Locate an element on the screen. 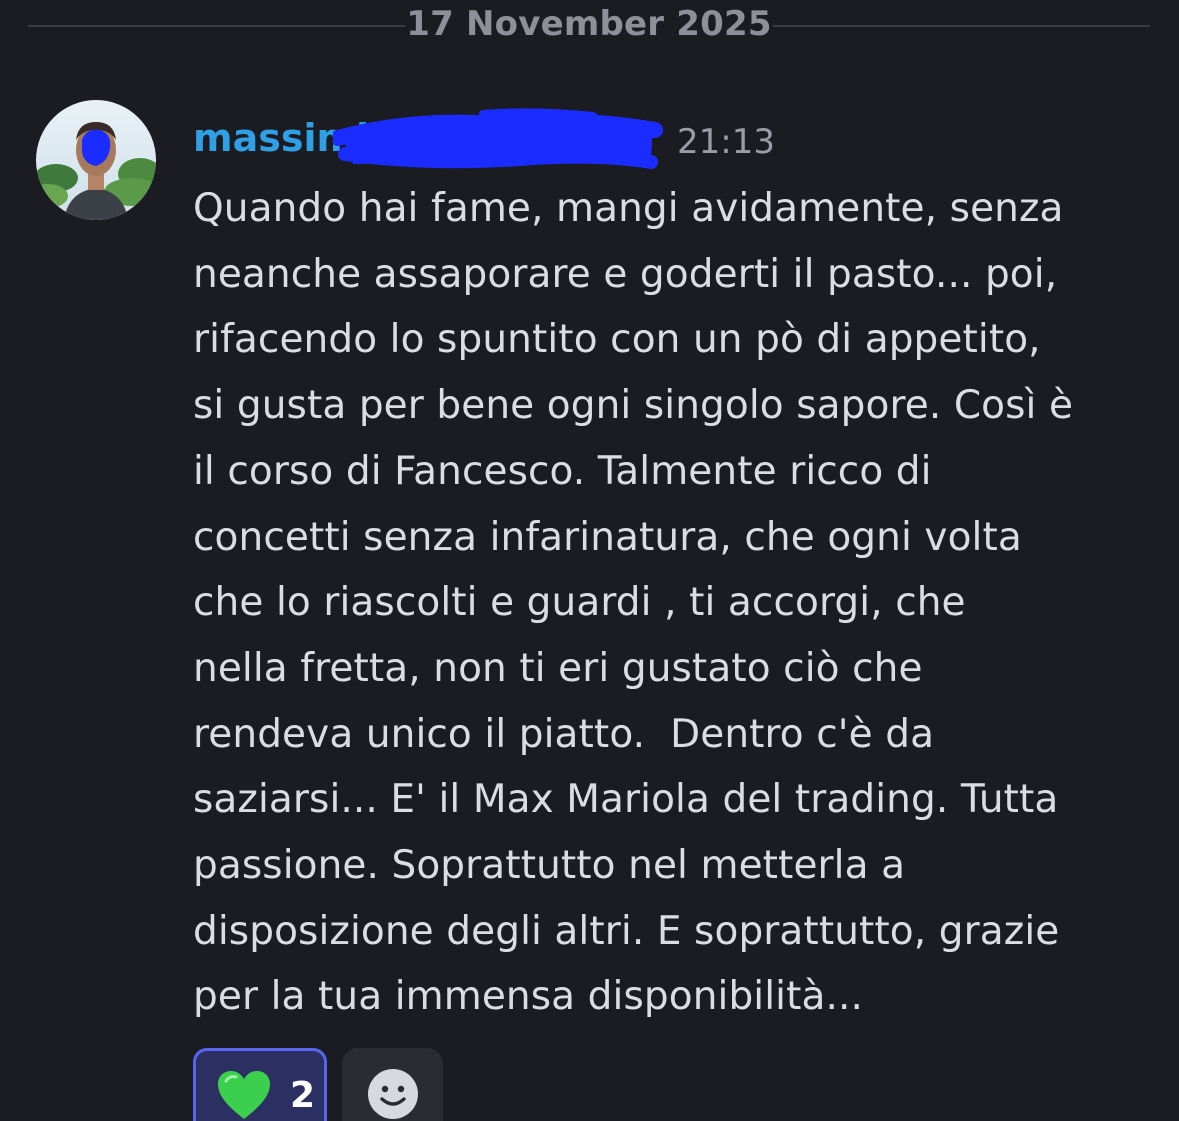 The height and width of the screenshot is (1121, 1179). avatar is located at coordinates (96, 160).